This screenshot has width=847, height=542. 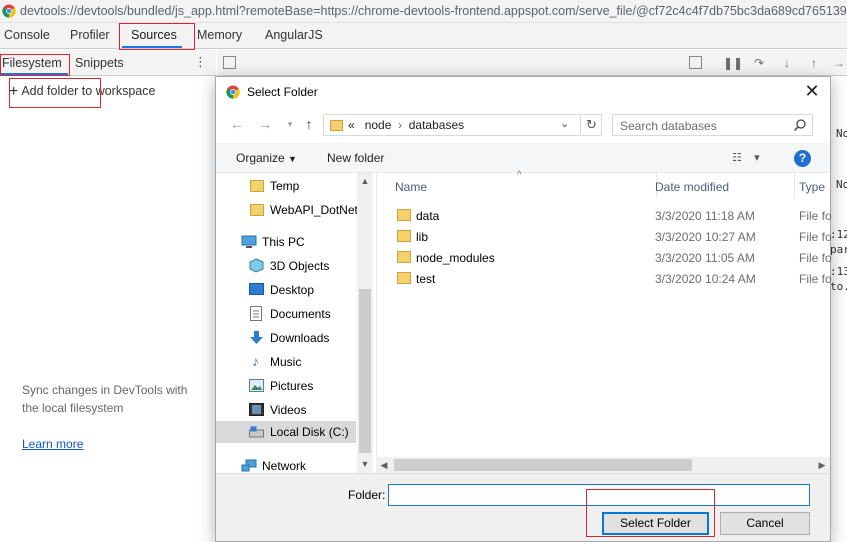 What do you see at coordinates (355, 158) in the screenshot?
I see `new-folder-button: New folder` at bounding box center [355, 158].